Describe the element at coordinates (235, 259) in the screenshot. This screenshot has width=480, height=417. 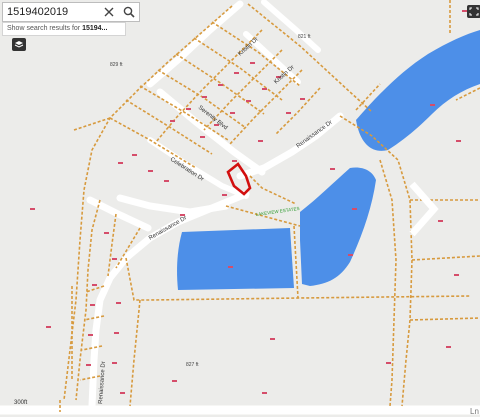
I see `water-pond-west` at that location.